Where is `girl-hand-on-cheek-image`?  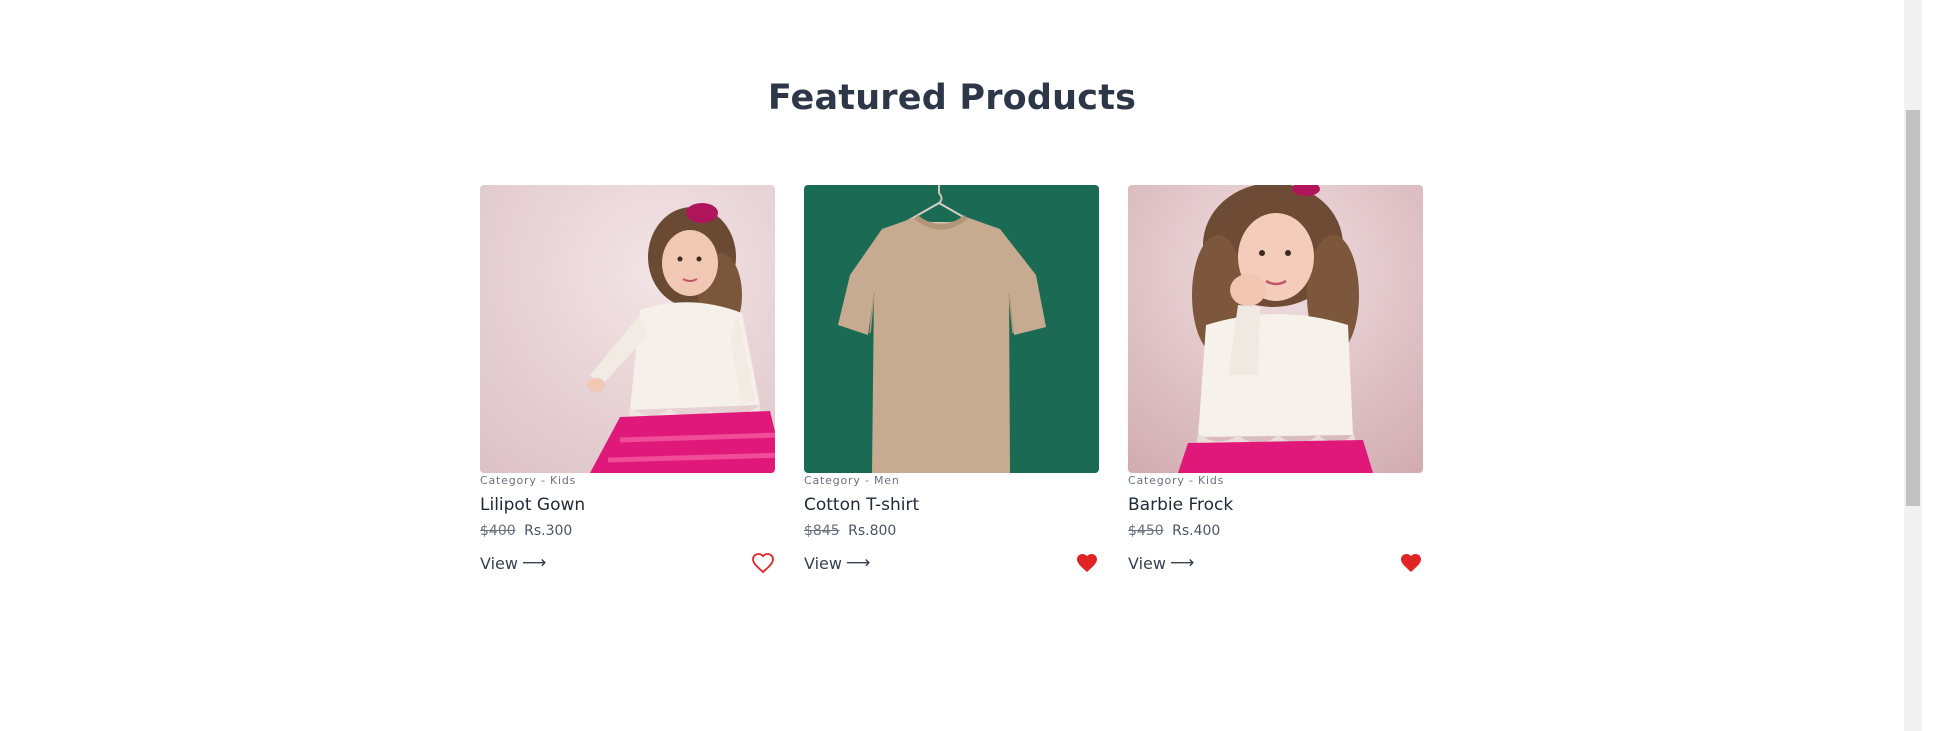
girl-hand-on-cheek-image is located at coordinates (1275, 329).